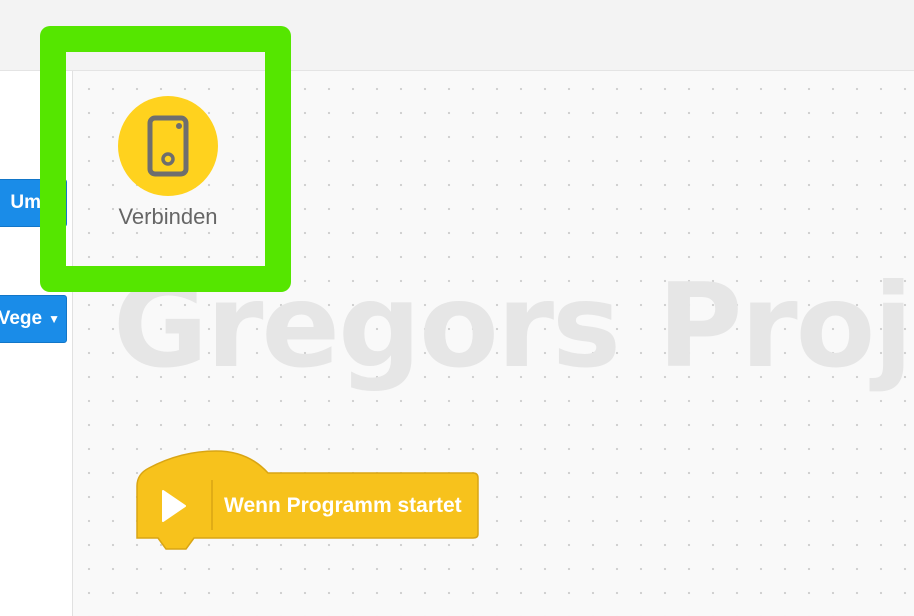 The image size is (914, 616). I want to click on when-program-starts-block: Wenn Programm startet, so click(308, 501).